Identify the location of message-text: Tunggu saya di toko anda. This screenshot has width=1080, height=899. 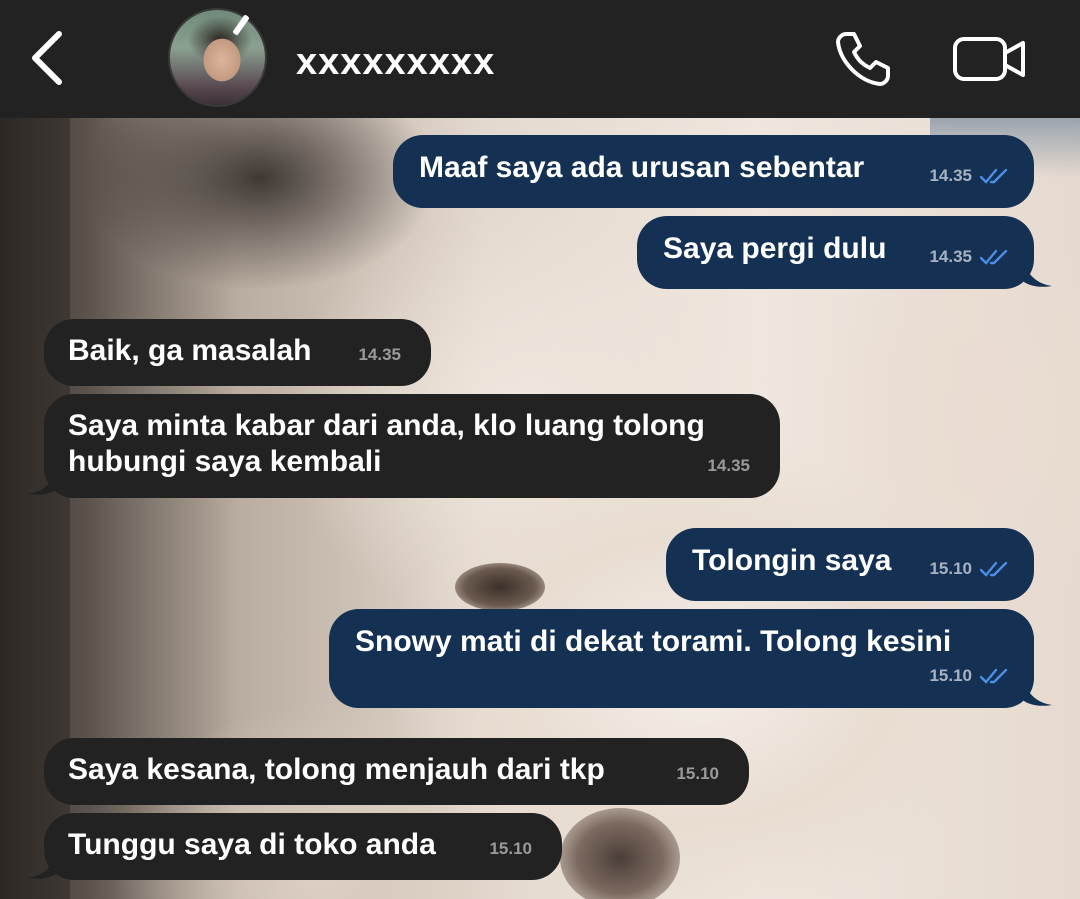
(252, 844).